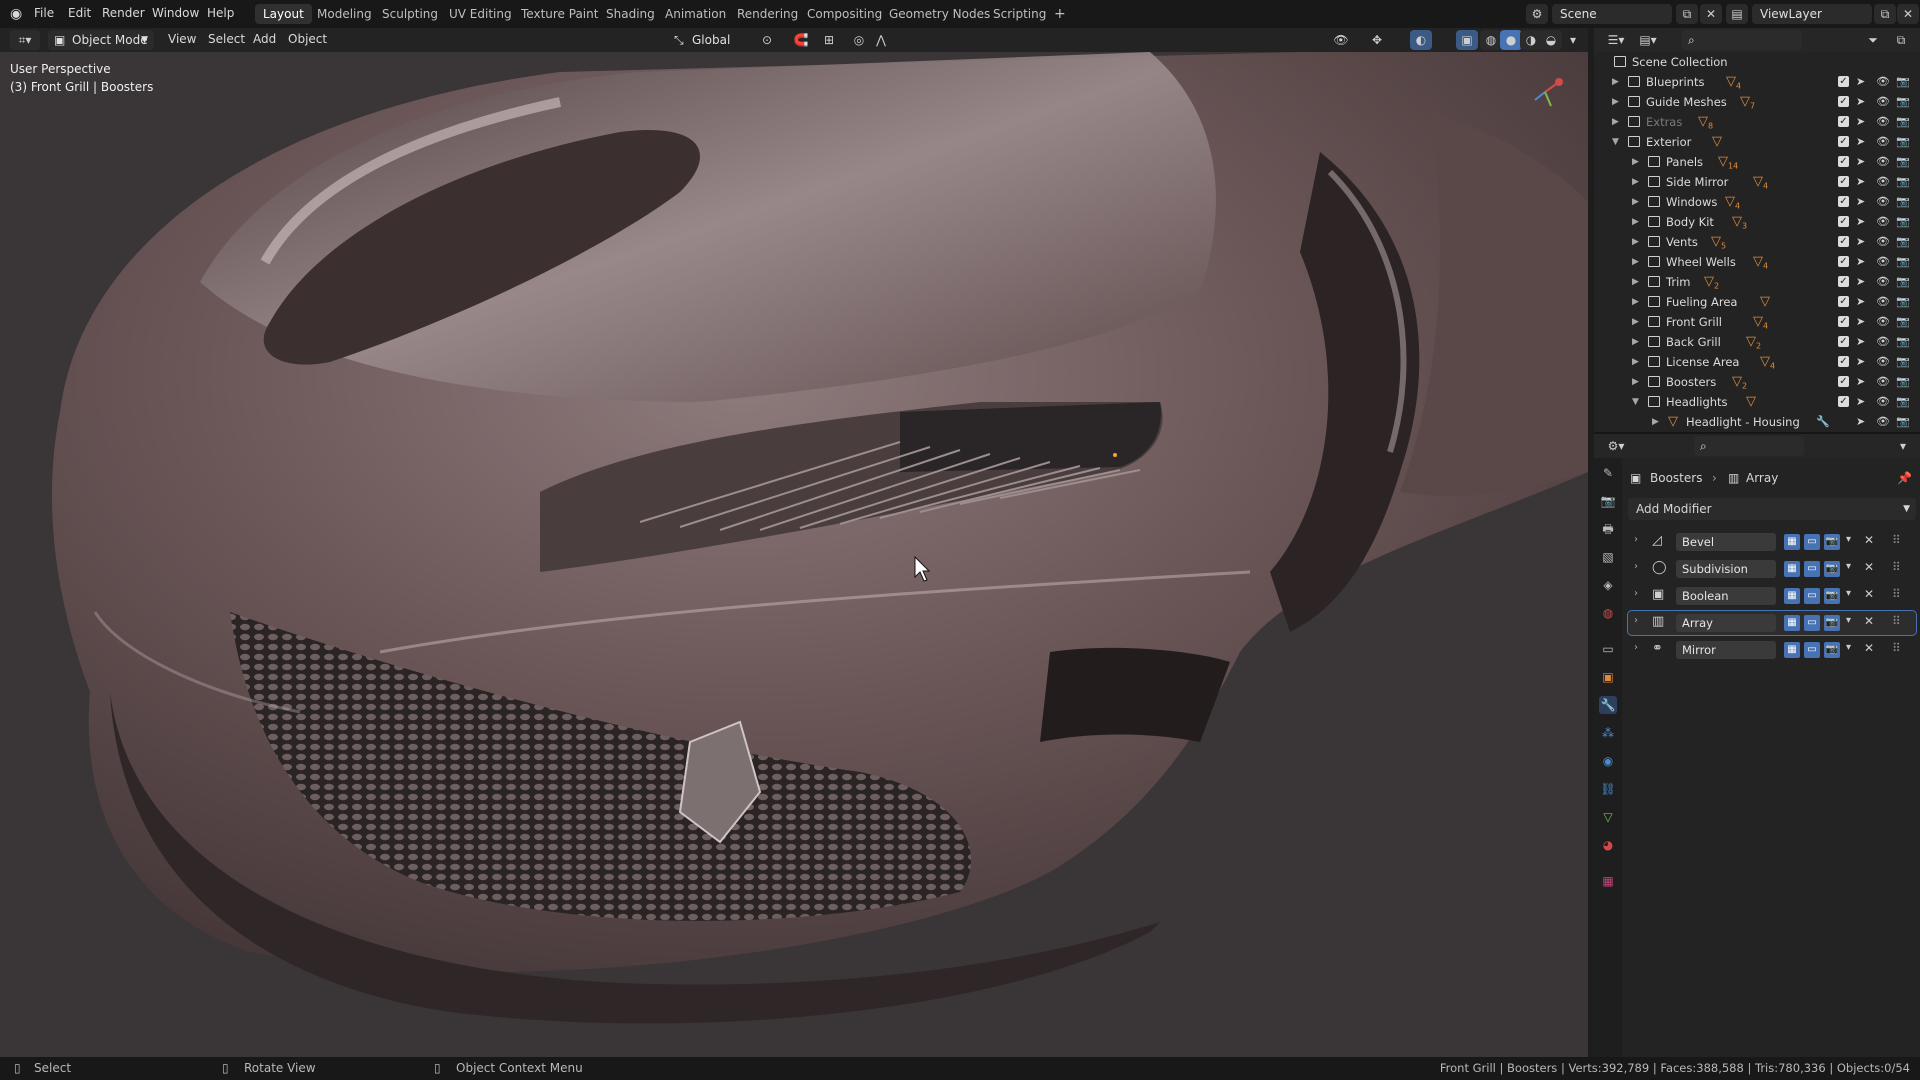  I want to click on menu-edit: Edit, so click(79, 13).